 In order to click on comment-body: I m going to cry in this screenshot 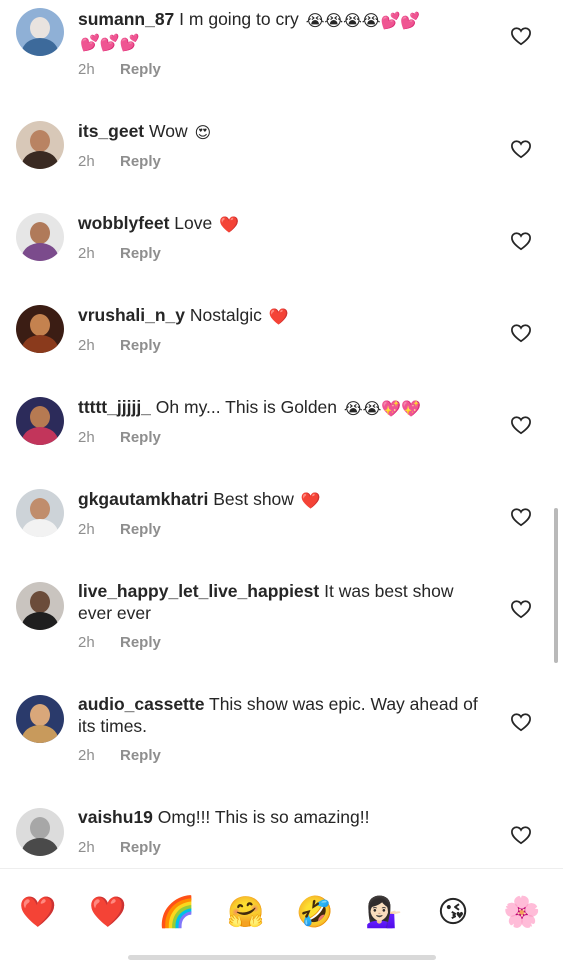, I will do `click(239, 19)`.